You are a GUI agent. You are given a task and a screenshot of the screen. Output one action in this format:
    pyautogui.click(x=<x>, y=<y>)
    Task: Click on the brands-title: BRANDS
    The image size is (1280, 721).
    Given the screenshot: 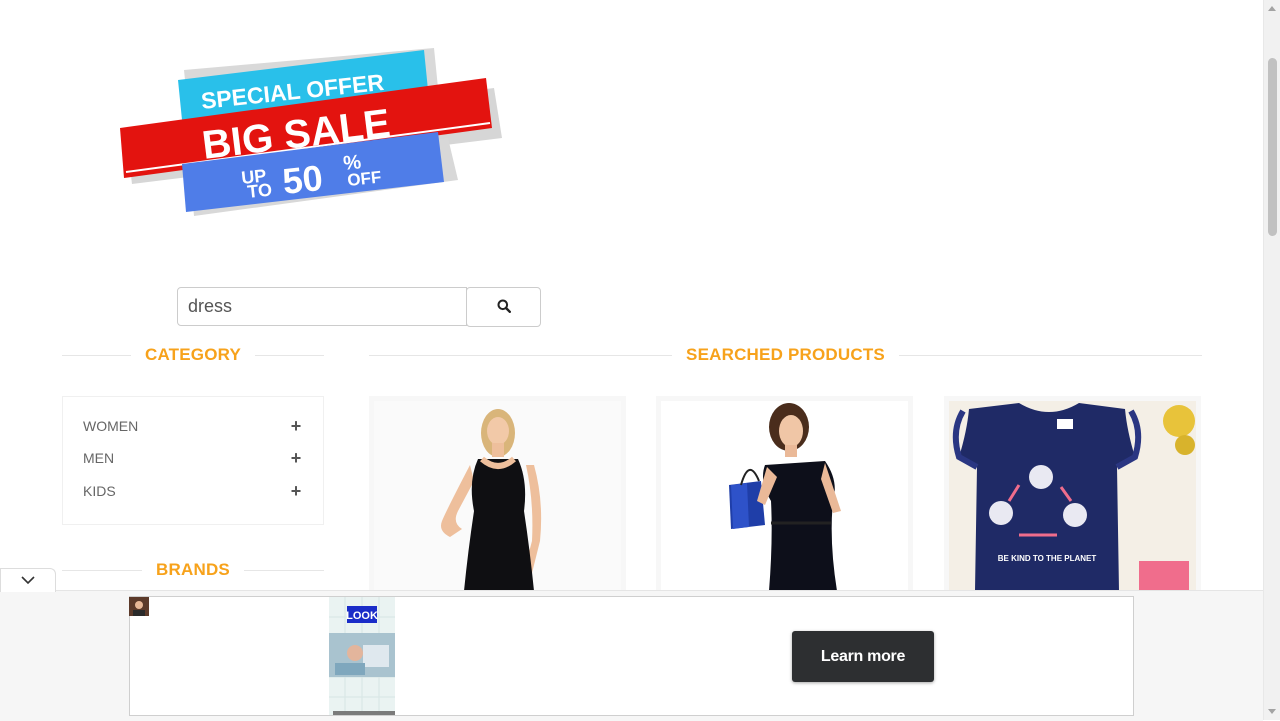 What is the action you would take?
    pyautogui.click(x=193, y=569)
    